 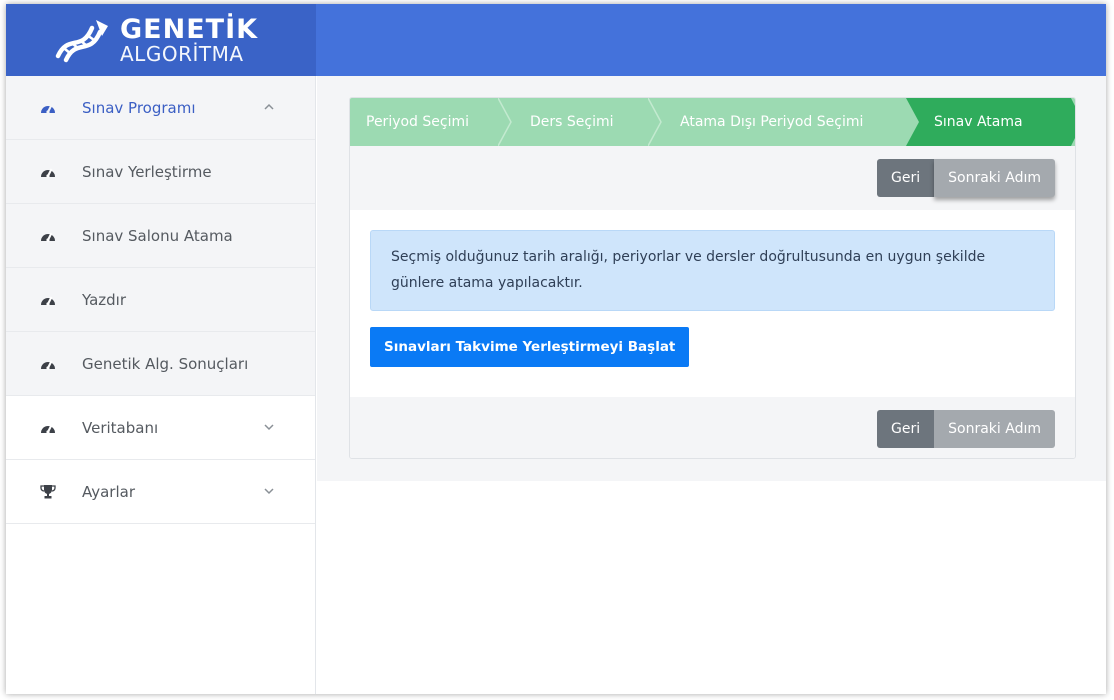 I want to click on step-label: Sınav Atama, so click(x=978, y=122).